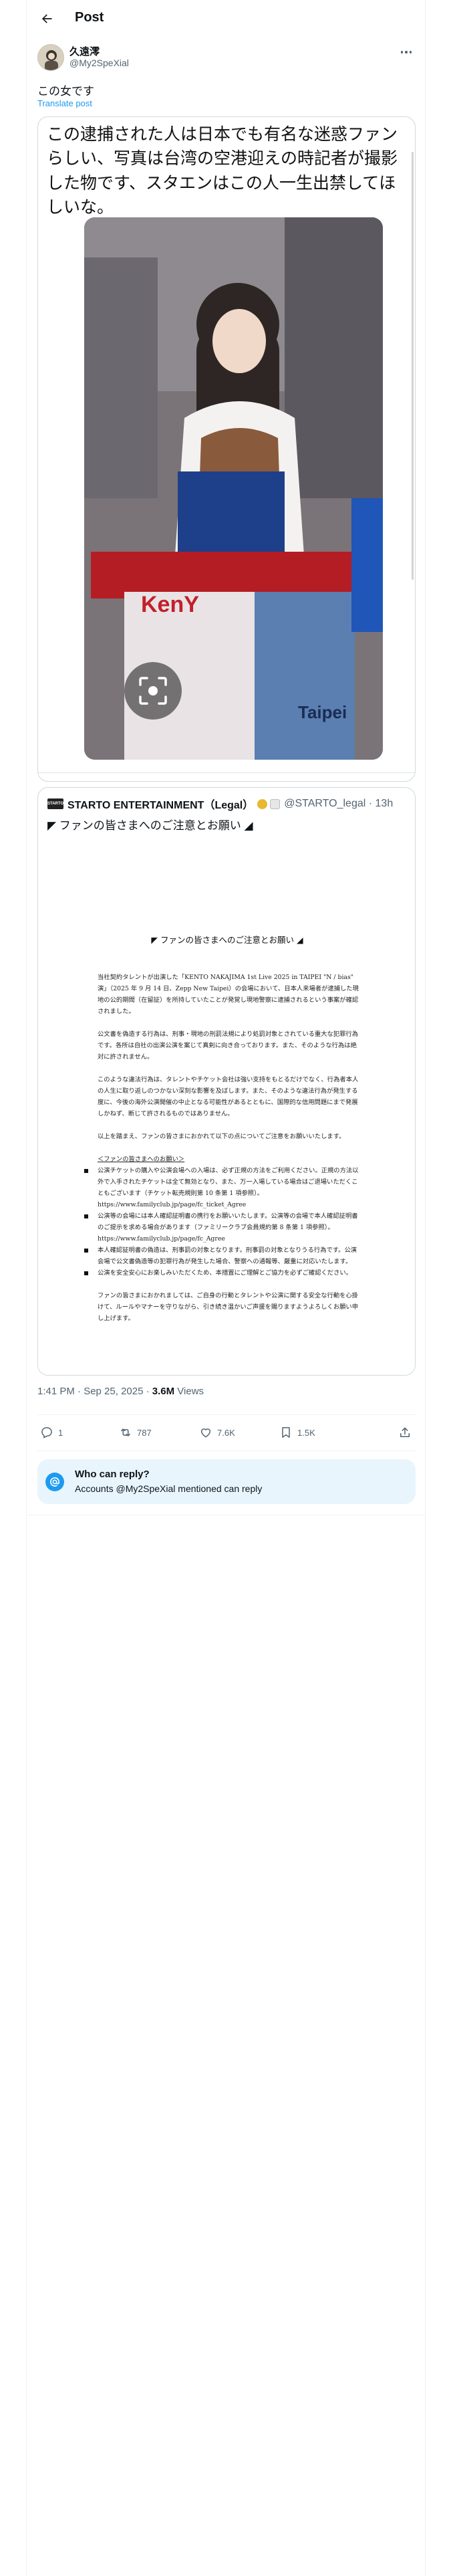 This screenshot has width=451, height=2576. I want to click on quoted-post-time: 13h, so click(384, 804).